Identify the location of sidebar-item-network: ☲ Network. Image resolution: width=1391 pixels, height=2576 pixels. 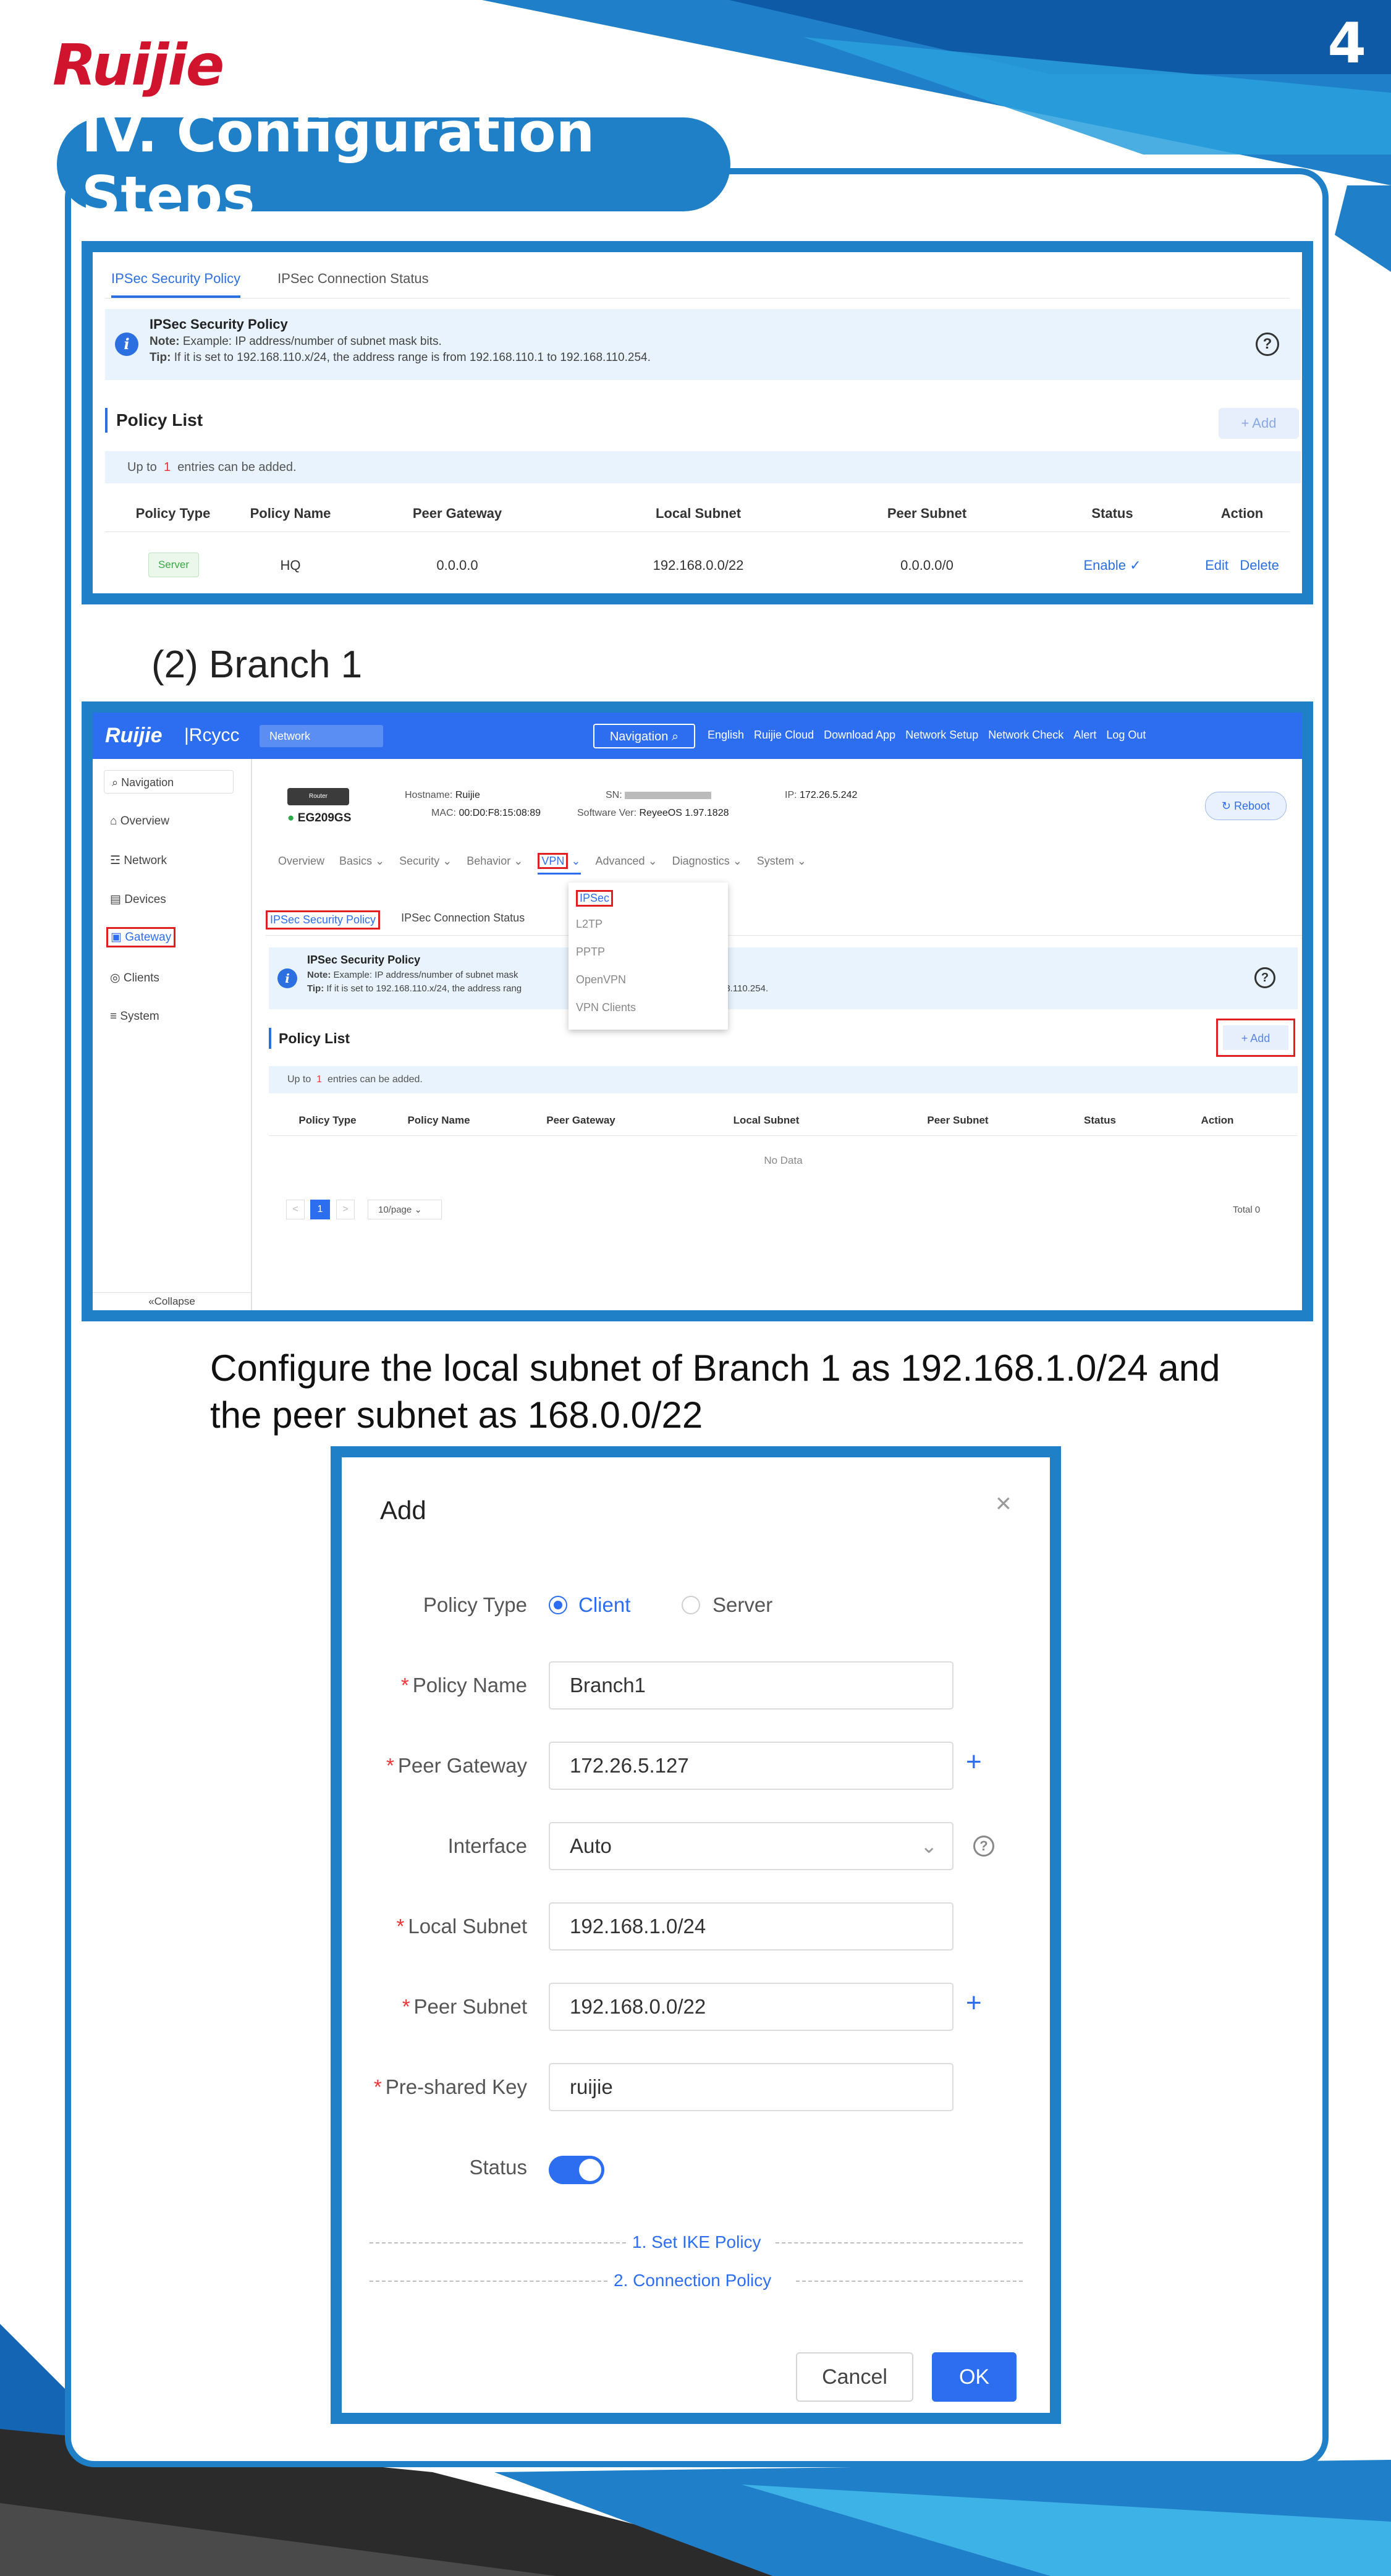
(138, 861).